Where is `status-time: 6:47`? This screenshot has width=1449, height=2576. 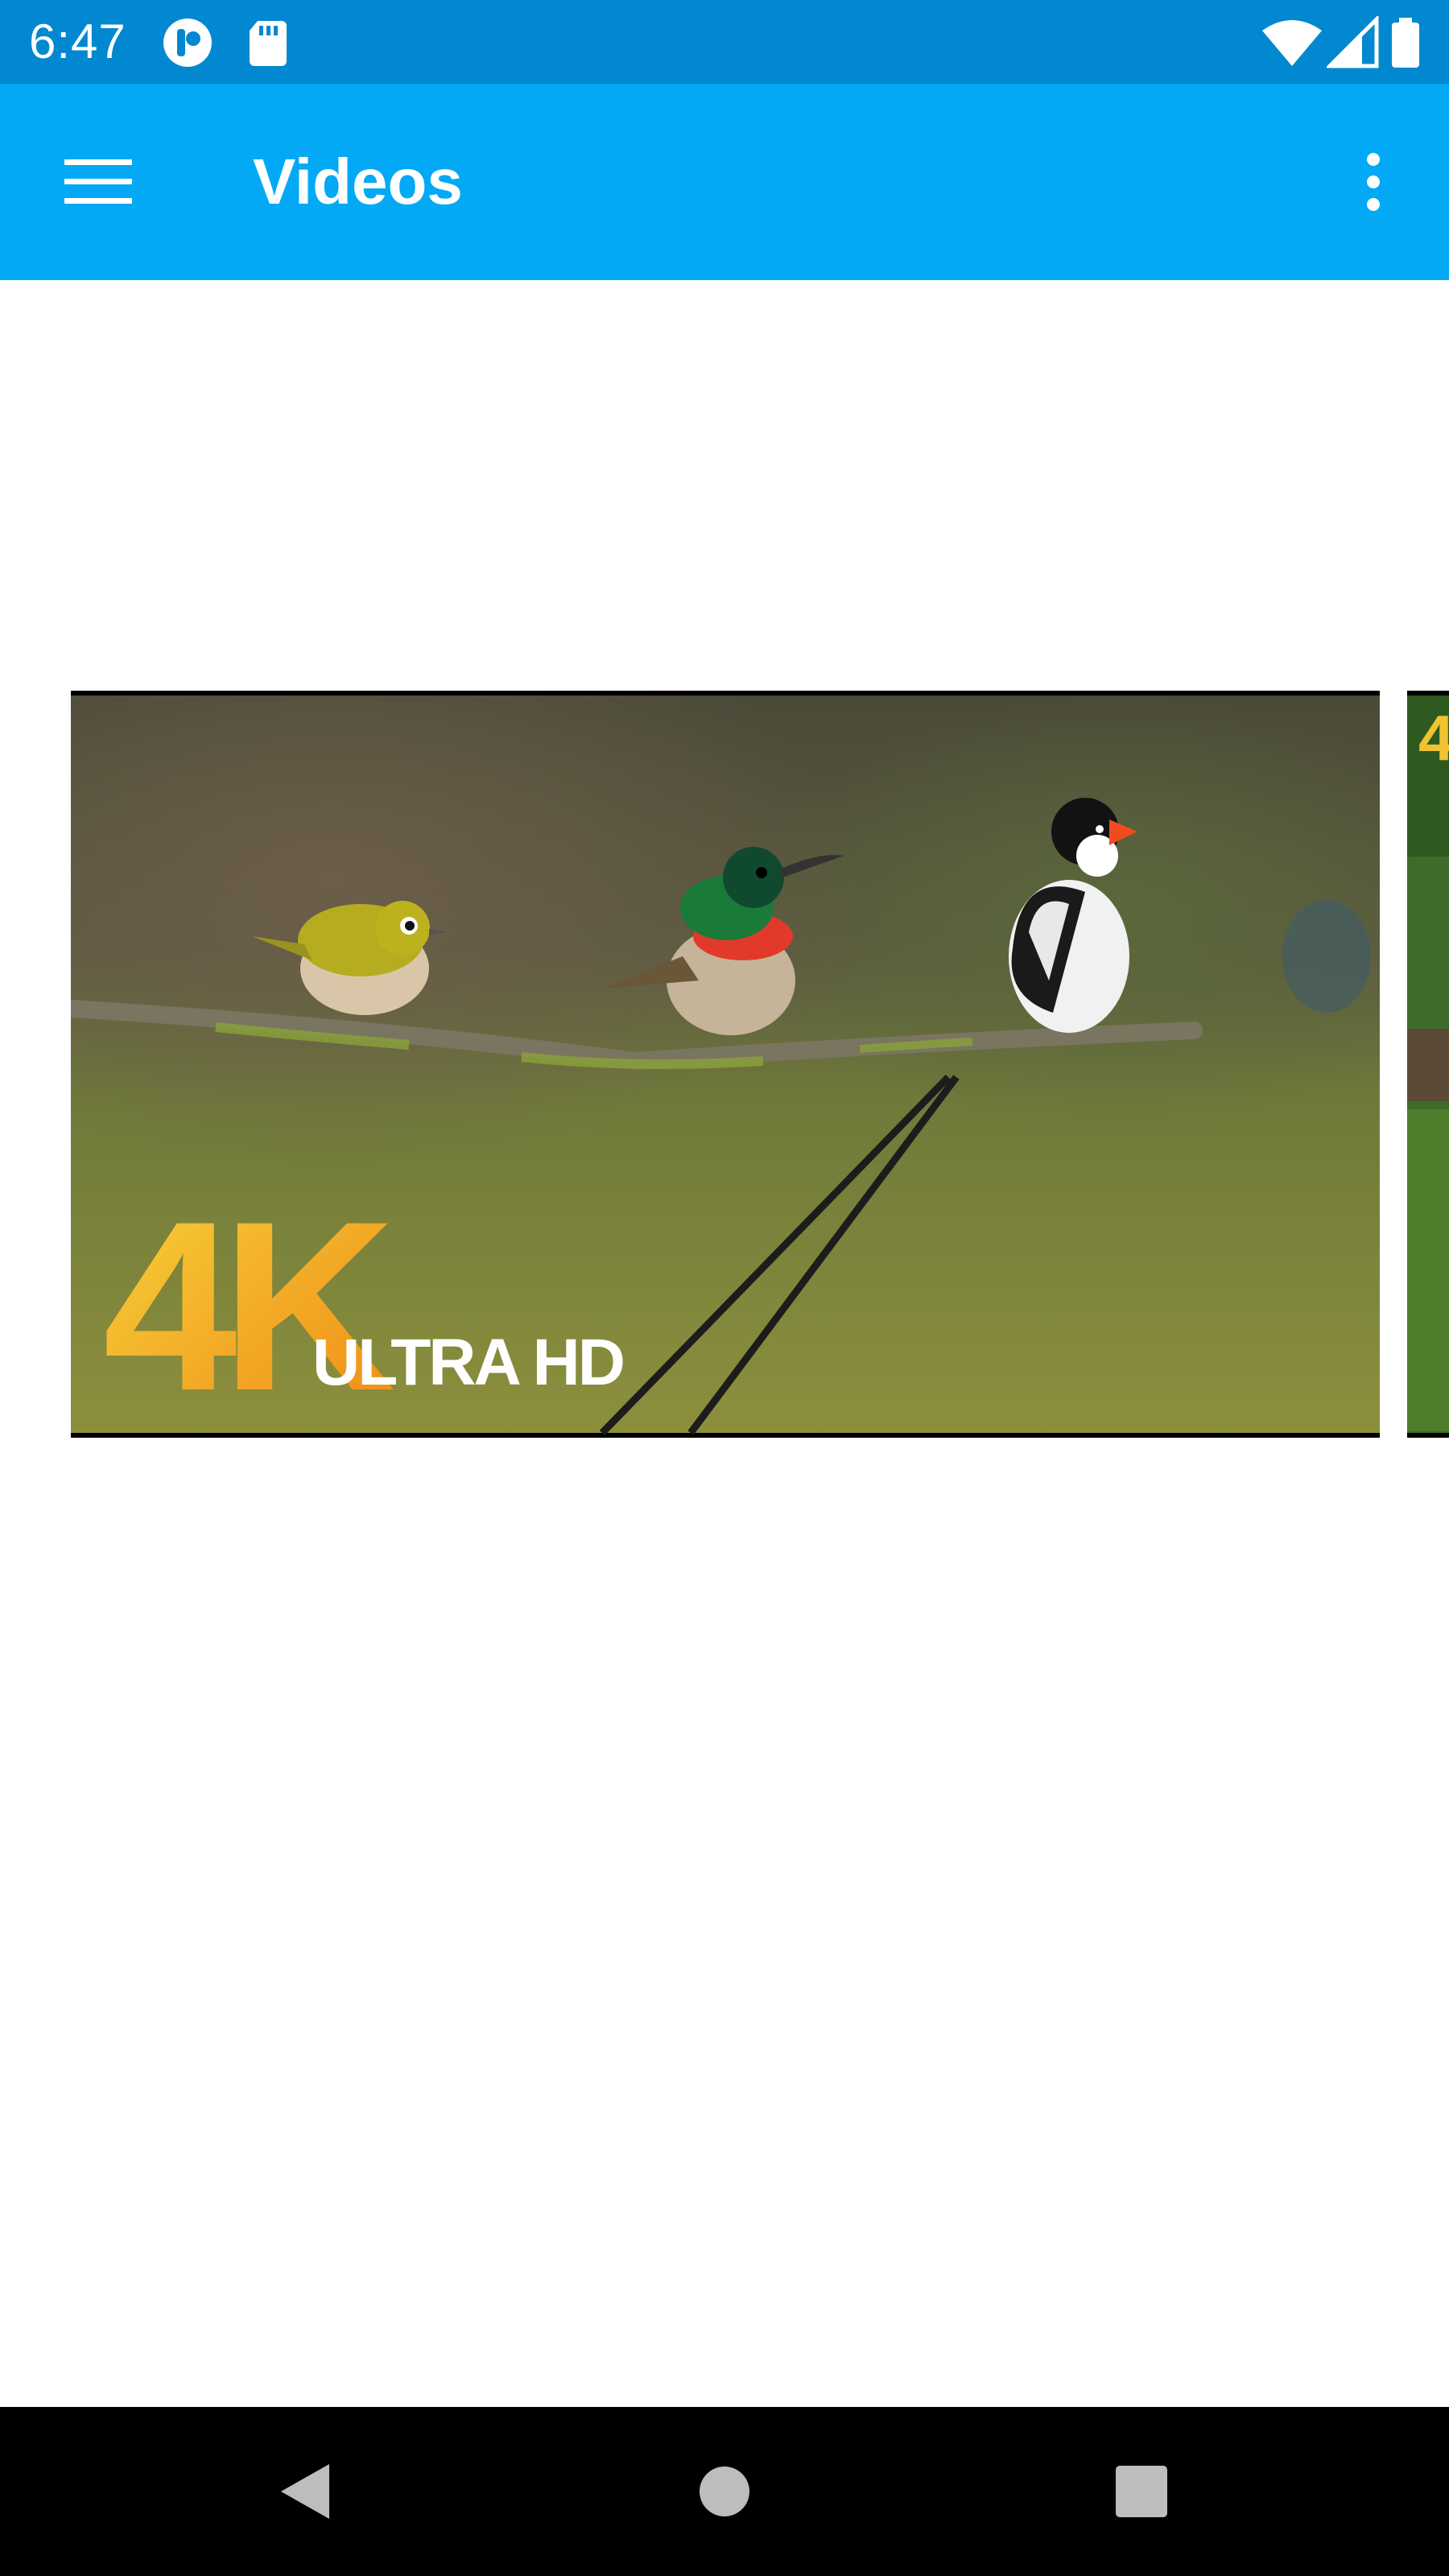 status-time: 6:47 is located at coordinates (77, 41).